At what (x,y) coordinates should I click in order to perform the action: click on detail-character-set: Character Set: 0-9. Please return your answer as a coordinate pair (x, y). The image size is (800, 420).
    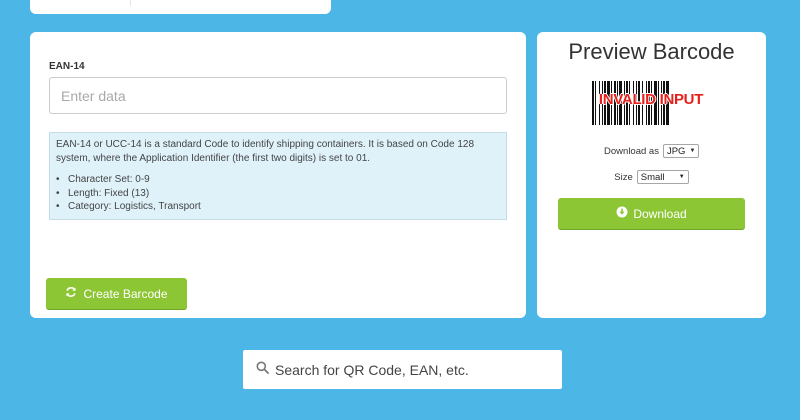
    Looking at the image, I should click on (278, 180).